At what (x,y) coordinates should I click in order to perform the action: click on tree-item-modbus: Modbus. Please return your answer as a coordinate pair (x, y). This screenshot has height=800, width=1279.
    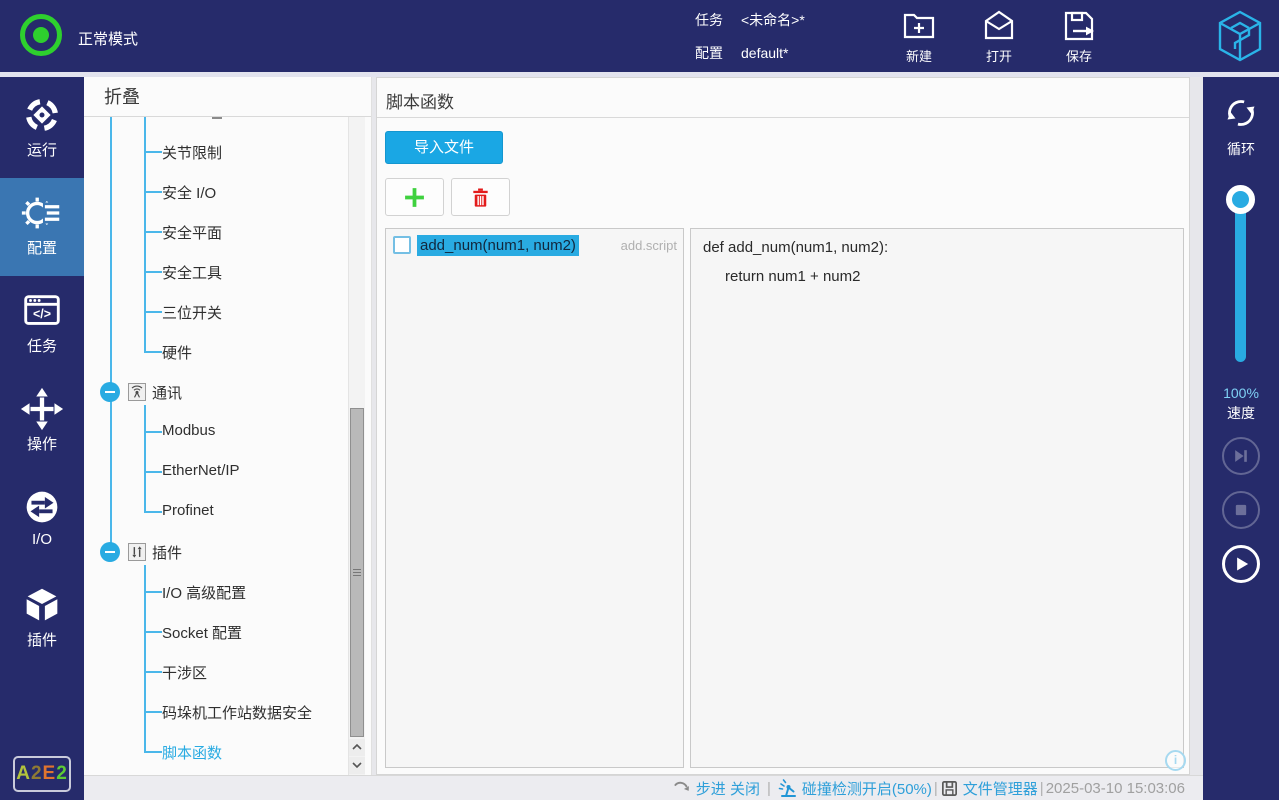
    Looking at the image, I should click on (215, 432).